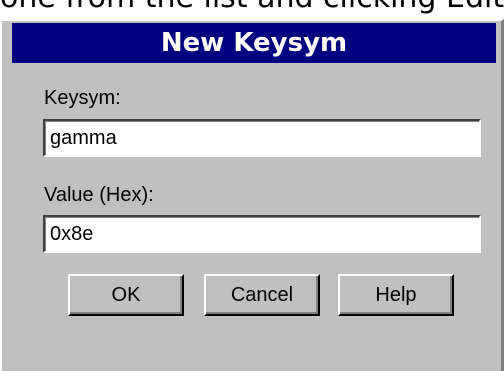  What do you see at coordinates (262, 234) in the screenshot?
I see `value-hex-input` at bounding box center [262, 234].